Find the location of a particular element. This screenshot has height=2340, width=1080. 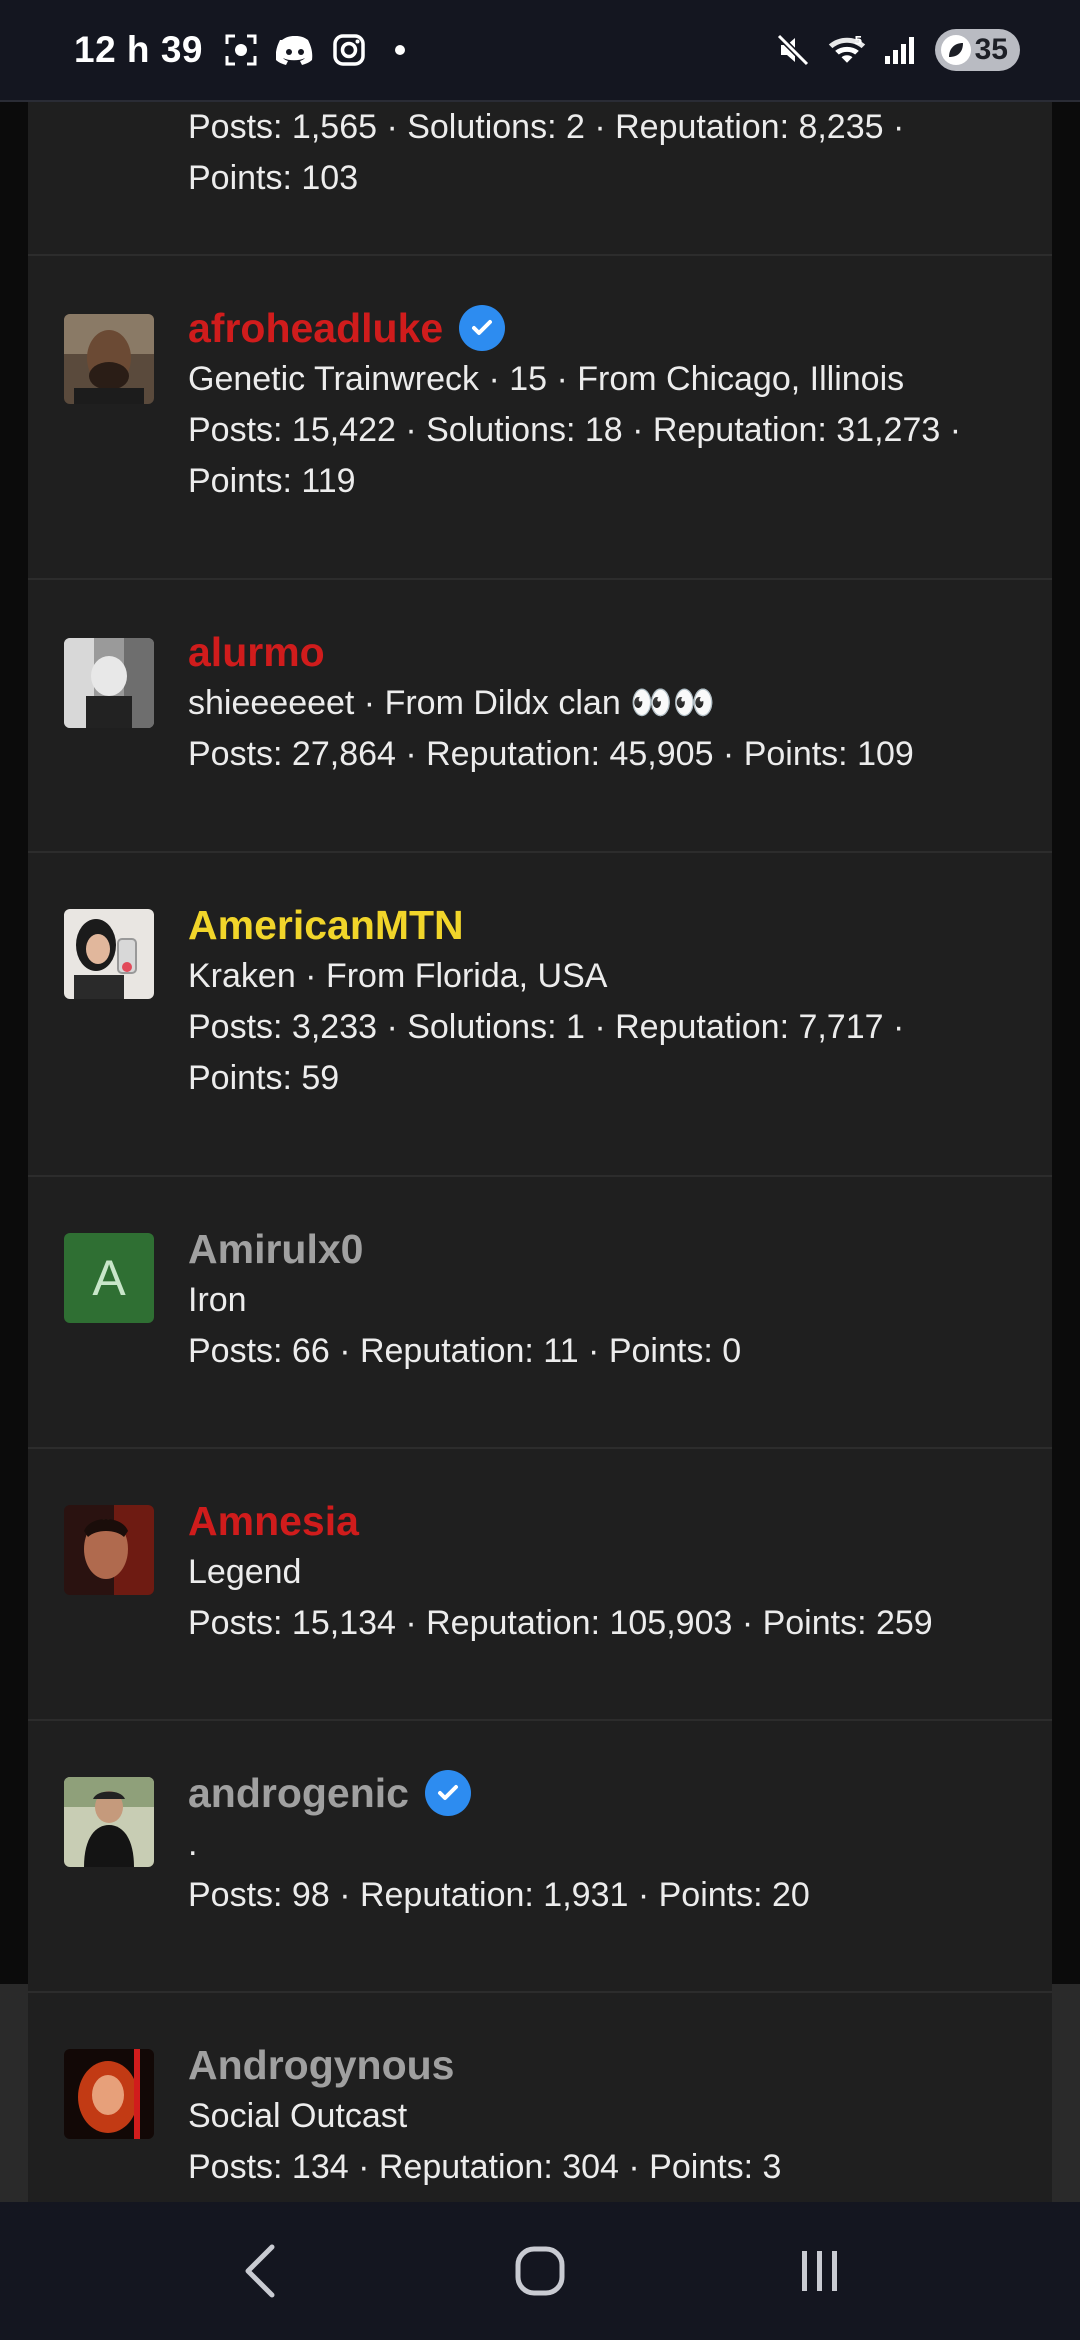

member-name: afroheadluke is located at coordinates (600, 328).